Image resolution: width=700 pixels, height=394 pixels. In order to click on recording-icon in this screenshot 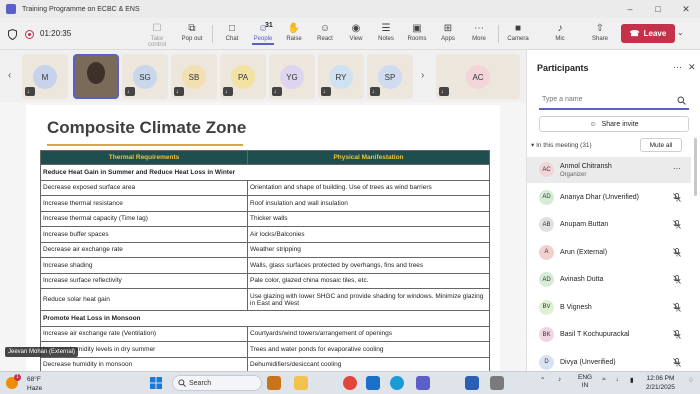, I will do `click(29, 34)`.